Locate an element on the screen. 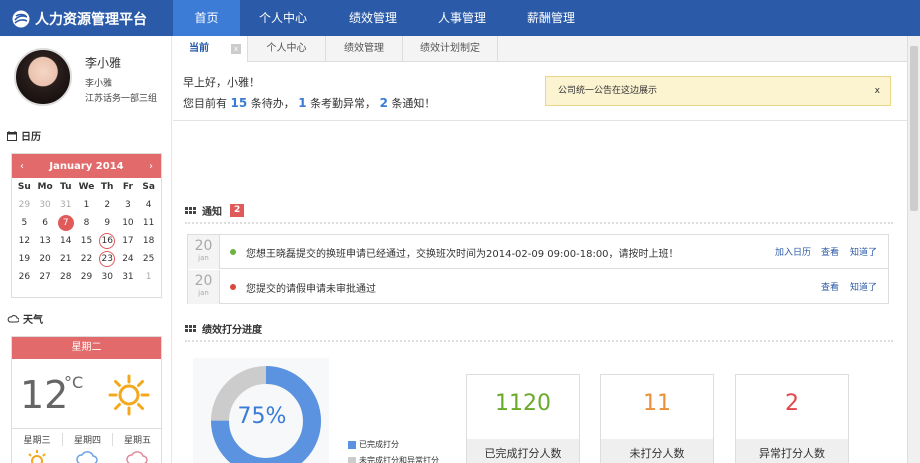 This screenshot has height=463, width=920. quick-tile-award is located at coordinates (509, 158).